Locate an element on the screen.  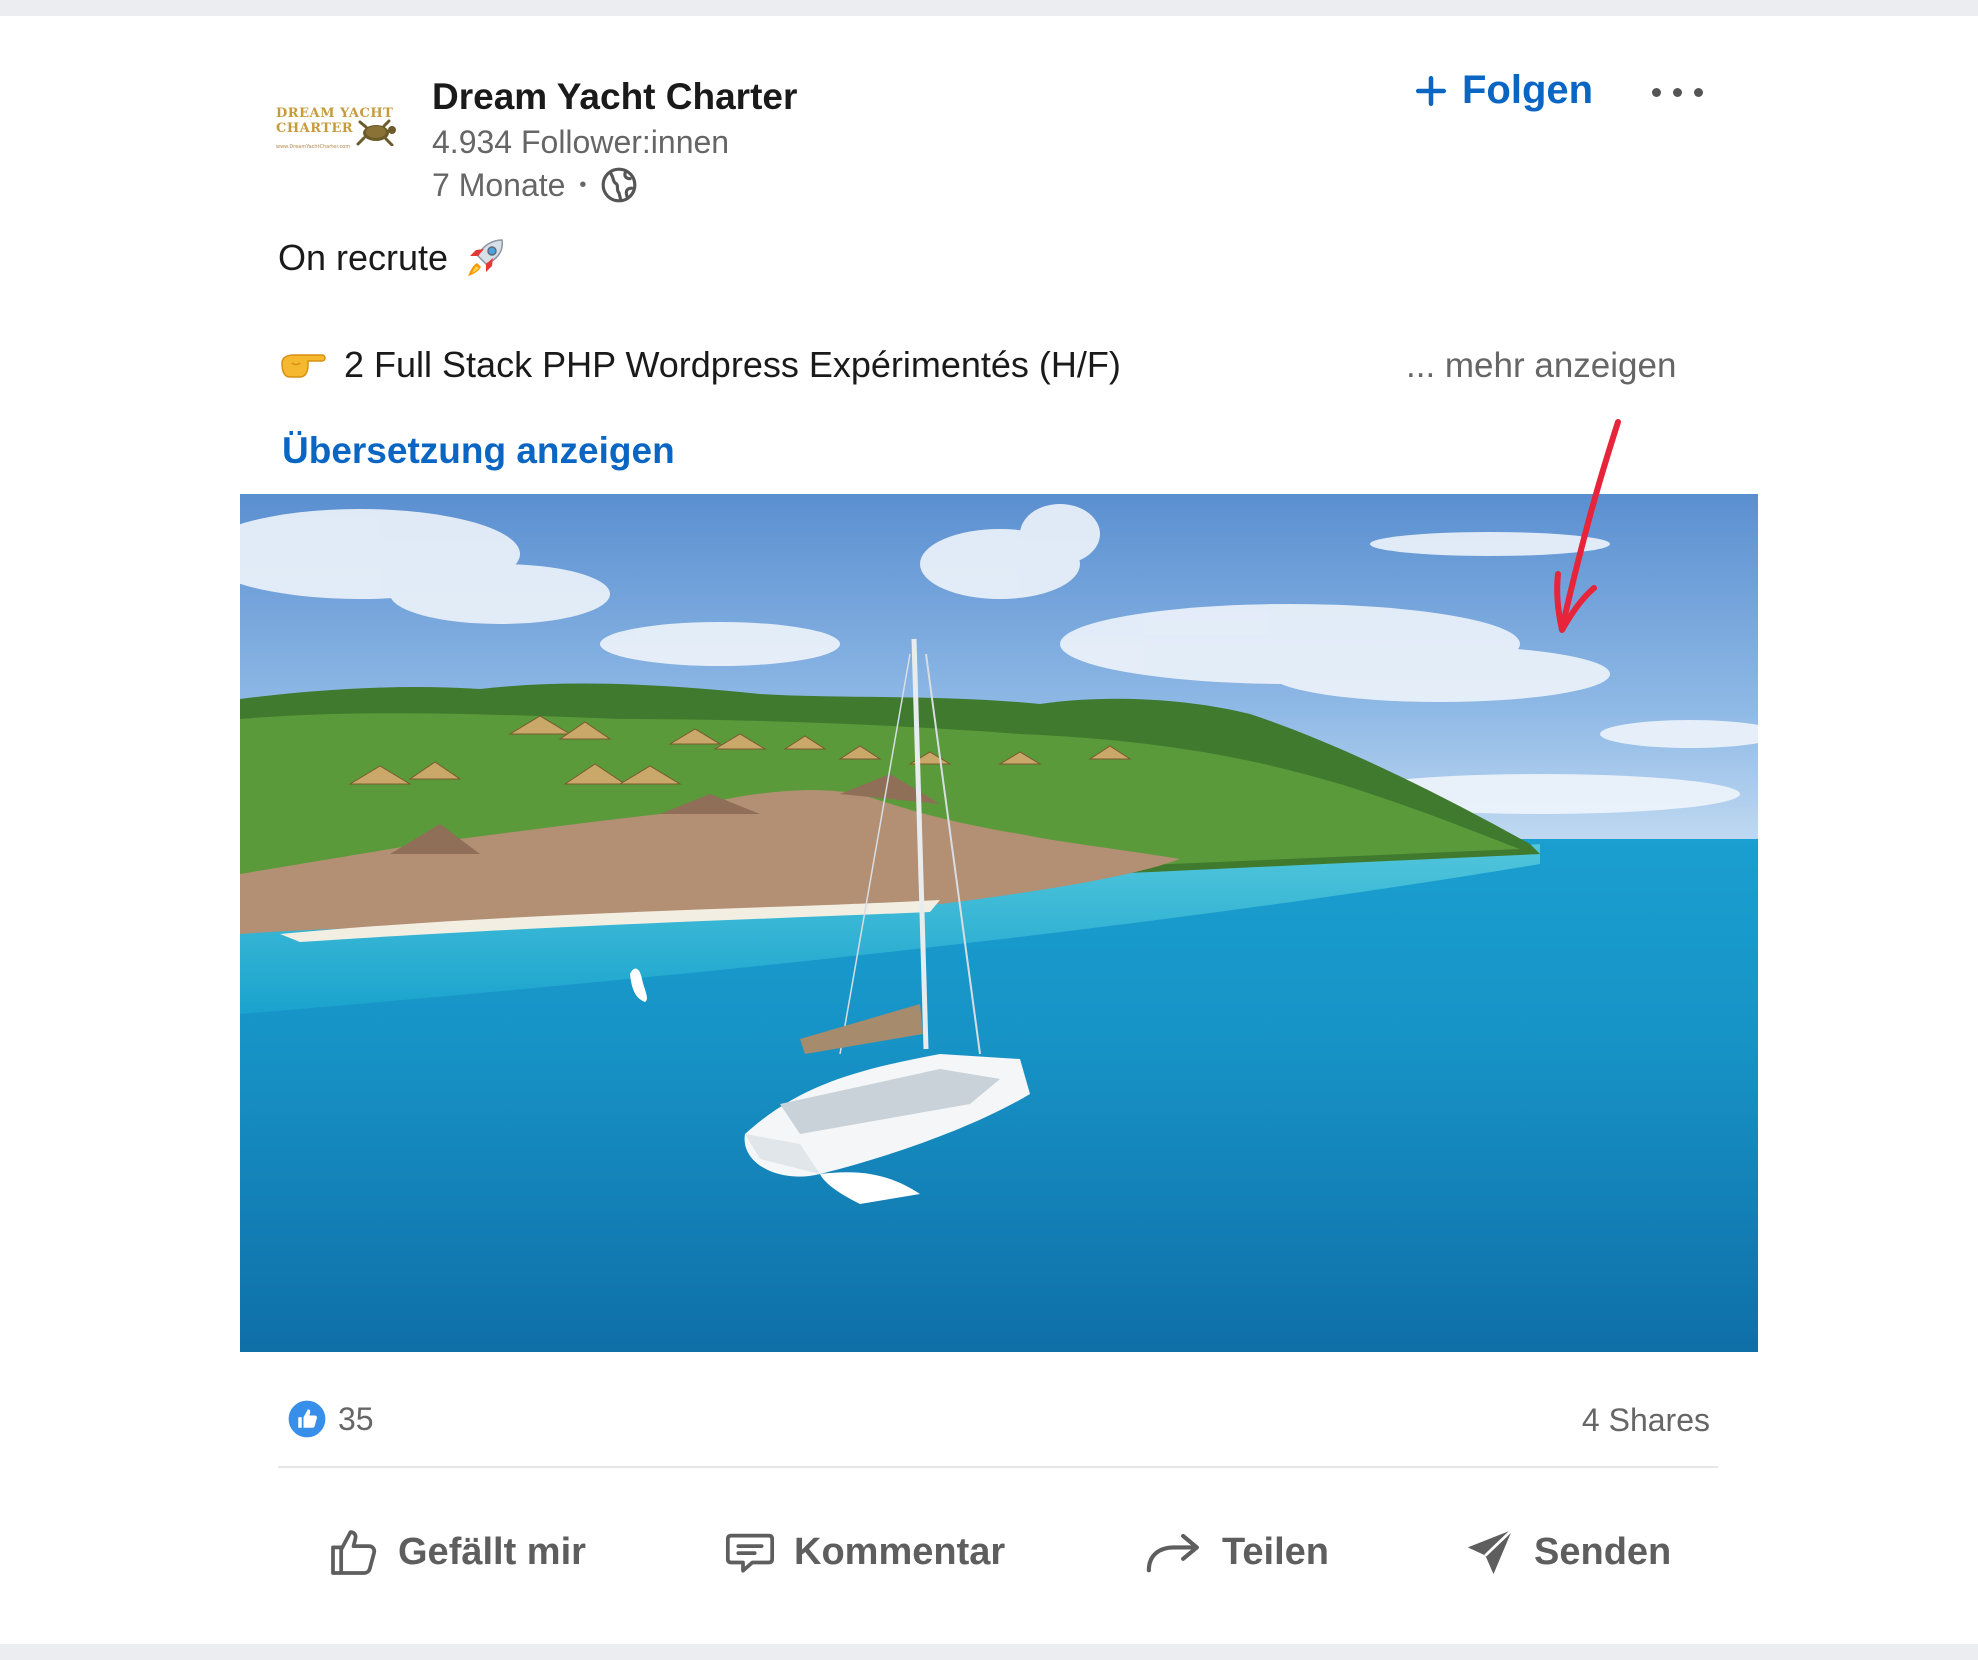
globe-icon is located at coordinates (619, 185).